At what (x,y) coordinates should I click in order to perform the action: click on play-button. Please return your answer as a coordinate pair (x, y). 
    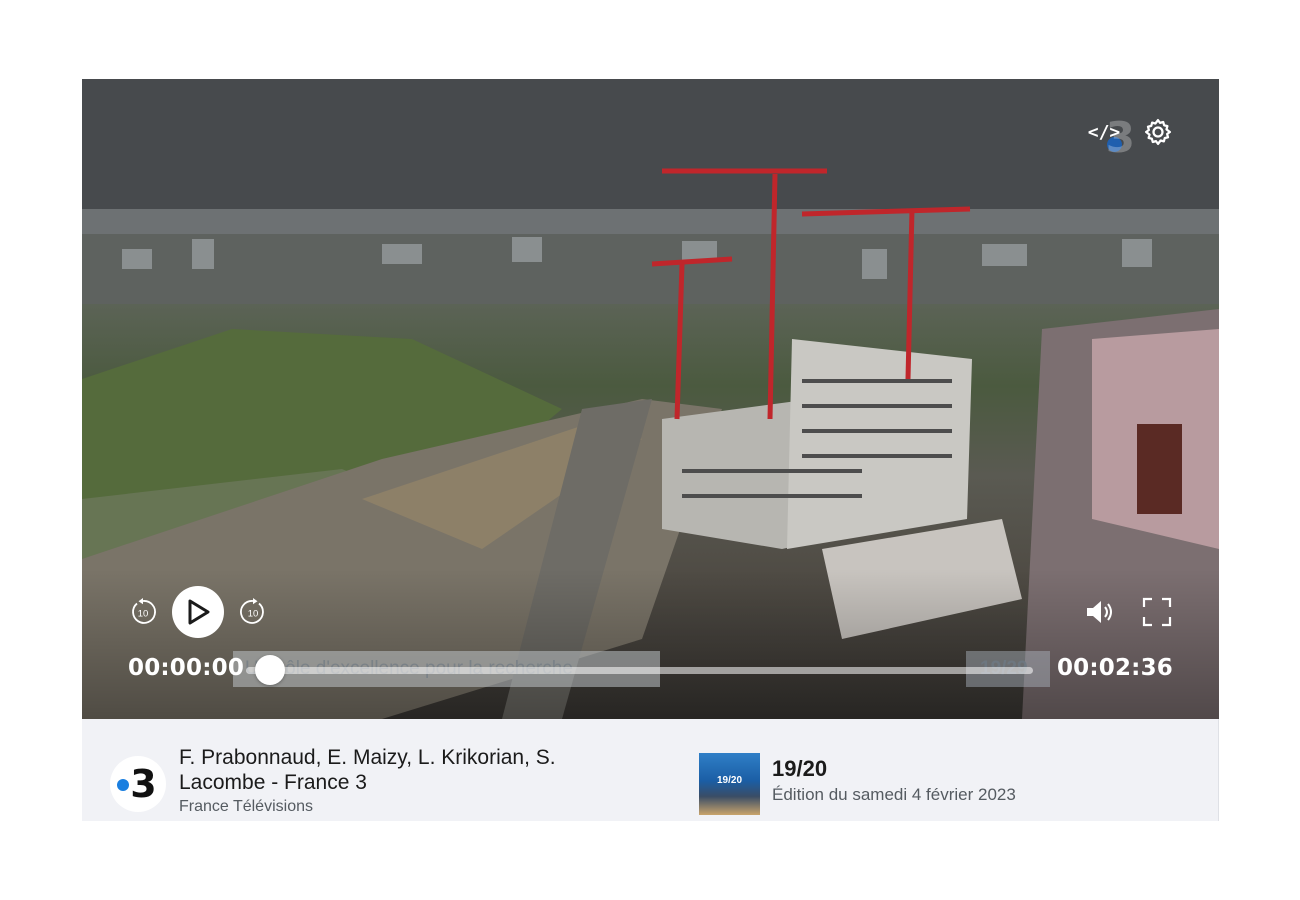
    Looking at the image, I should click on (198, 612).